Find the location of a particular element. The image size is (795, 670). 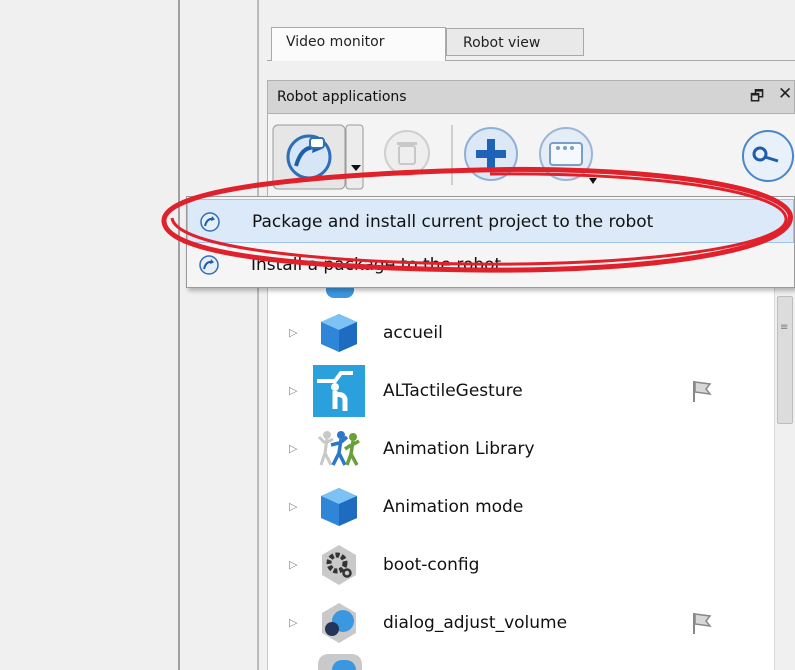

panel-title: Robot applications is located at coordinates (342, 97).